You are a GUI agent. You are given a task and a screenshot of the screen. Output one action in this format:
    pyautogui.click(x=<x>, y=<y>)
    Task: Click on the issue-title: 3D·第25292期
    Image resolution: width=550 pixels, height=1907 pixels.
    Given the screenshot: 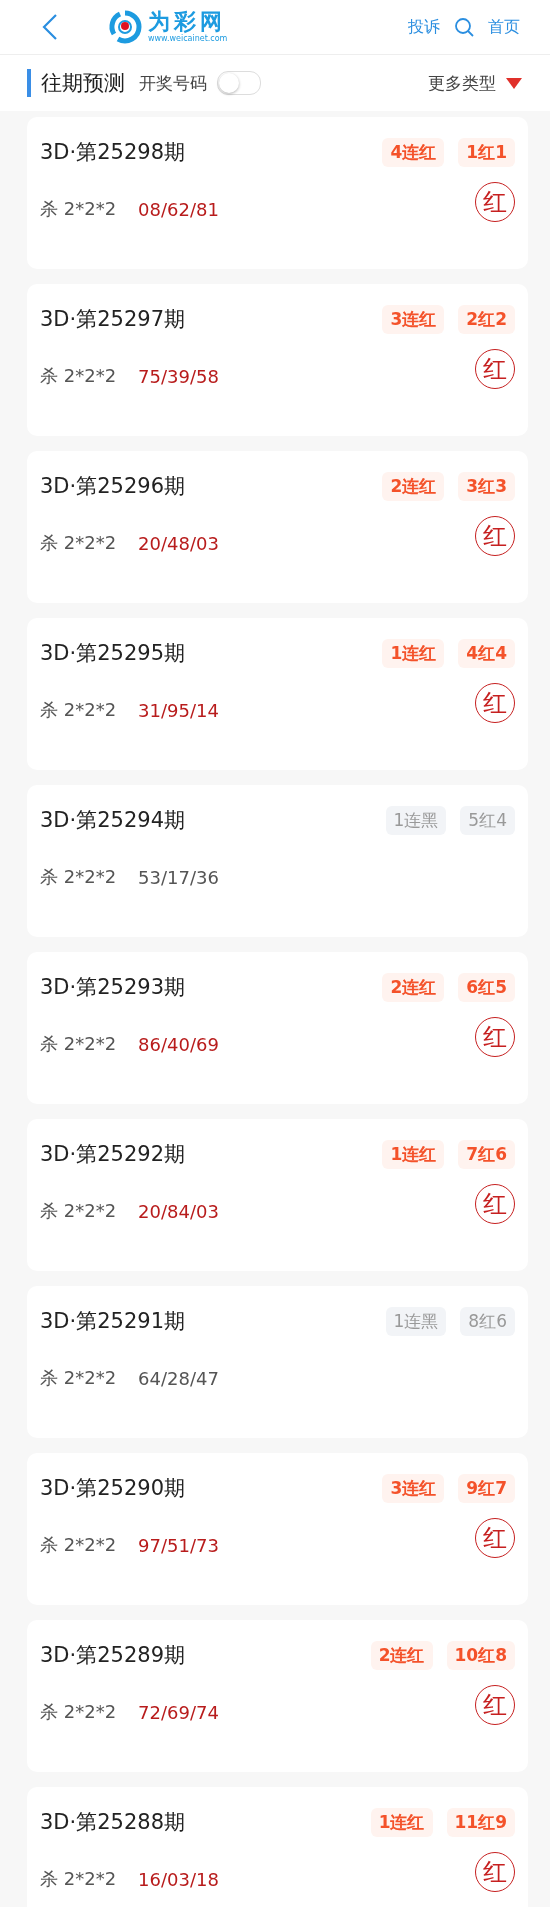 What is the action you would take?
    pyautogui.click(x=112, y=1154)
    